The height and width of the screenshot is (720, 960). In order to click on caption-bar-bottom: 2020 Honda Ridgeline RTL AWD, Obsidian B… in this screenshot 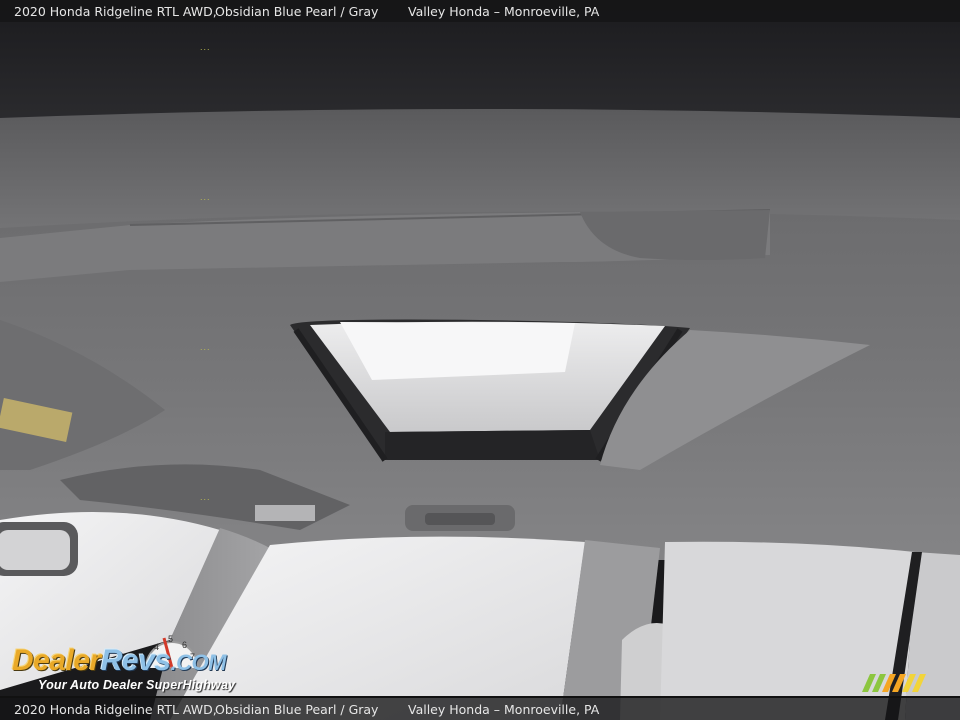, I will do `click(480, 709)`.